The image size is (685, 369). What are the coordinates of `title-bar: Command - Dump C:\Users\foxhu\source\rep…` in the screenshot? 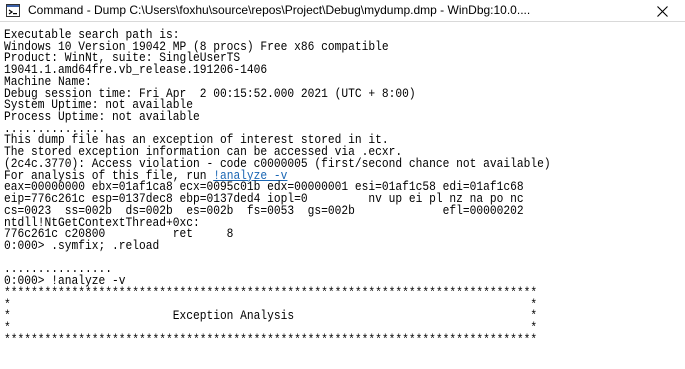 It's located at (342, 11).